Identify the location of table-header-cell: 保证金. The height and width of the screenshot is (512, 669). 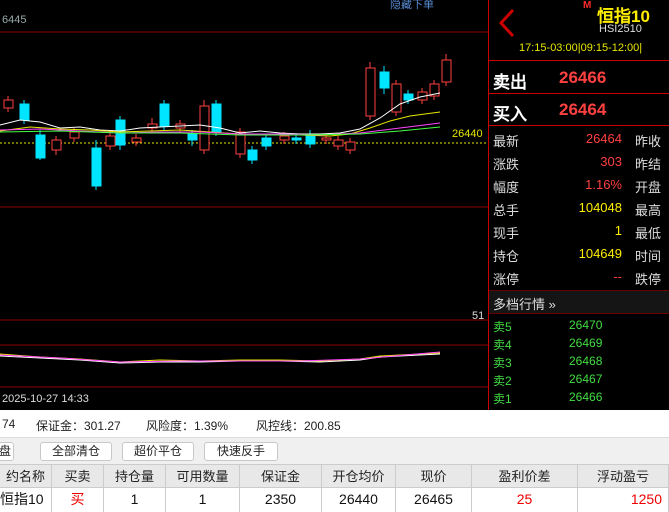
(281, 477).